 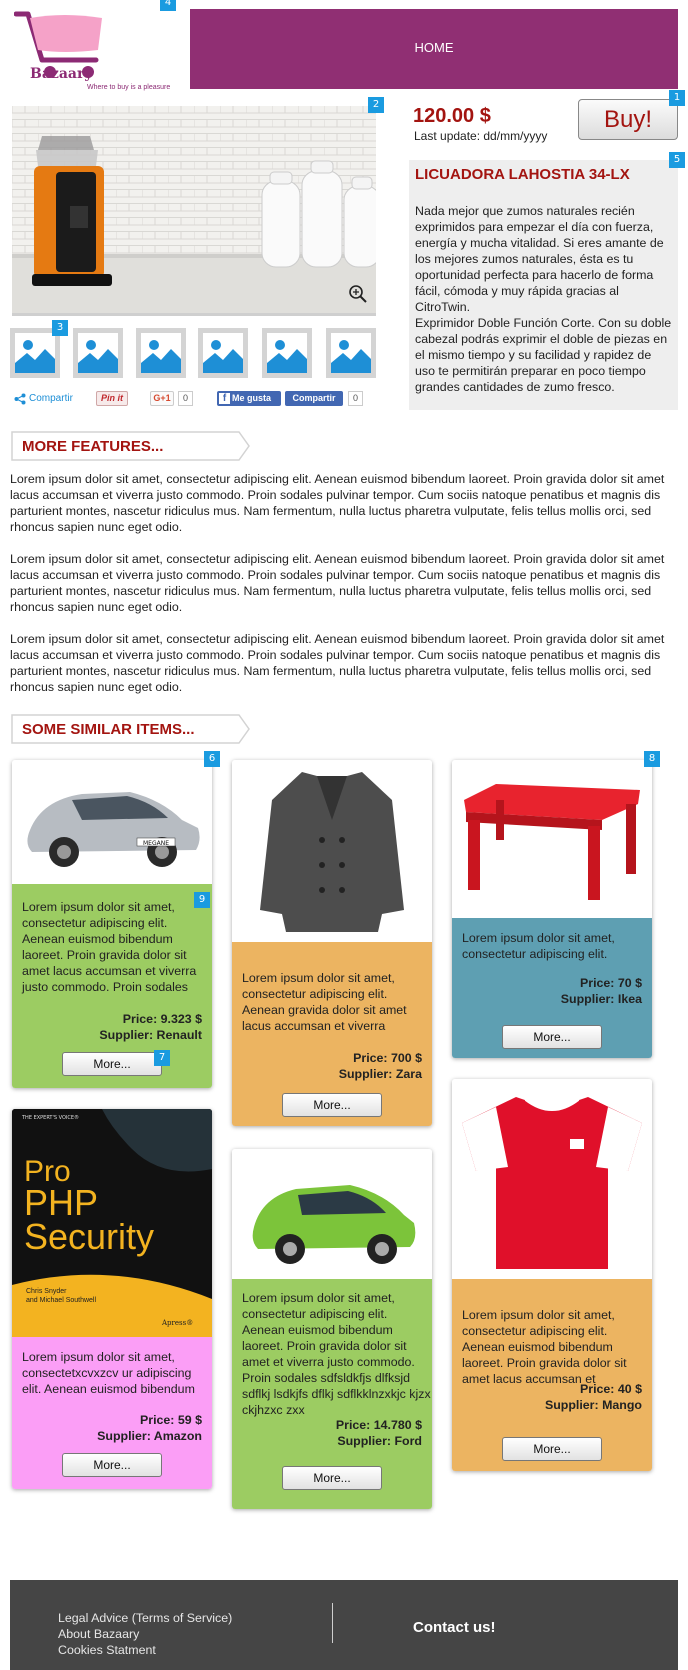 I want to click on buy-button: Buy!, so click(x=628, y=119).